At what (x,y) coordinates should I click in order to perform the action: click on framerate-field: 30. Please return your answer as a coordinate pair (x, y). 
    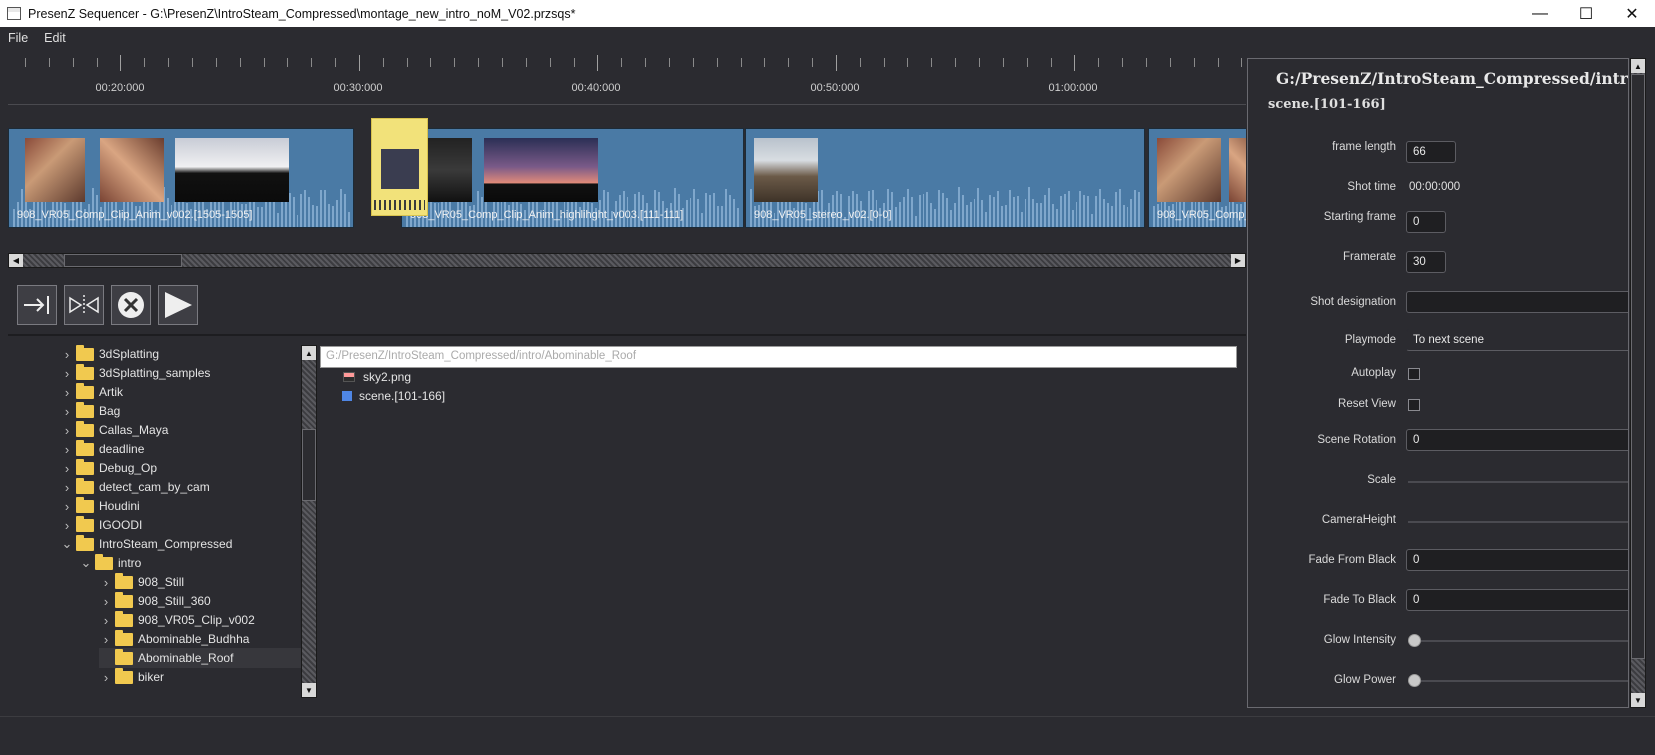
    Looking at the image, I should click on (1426, 262).